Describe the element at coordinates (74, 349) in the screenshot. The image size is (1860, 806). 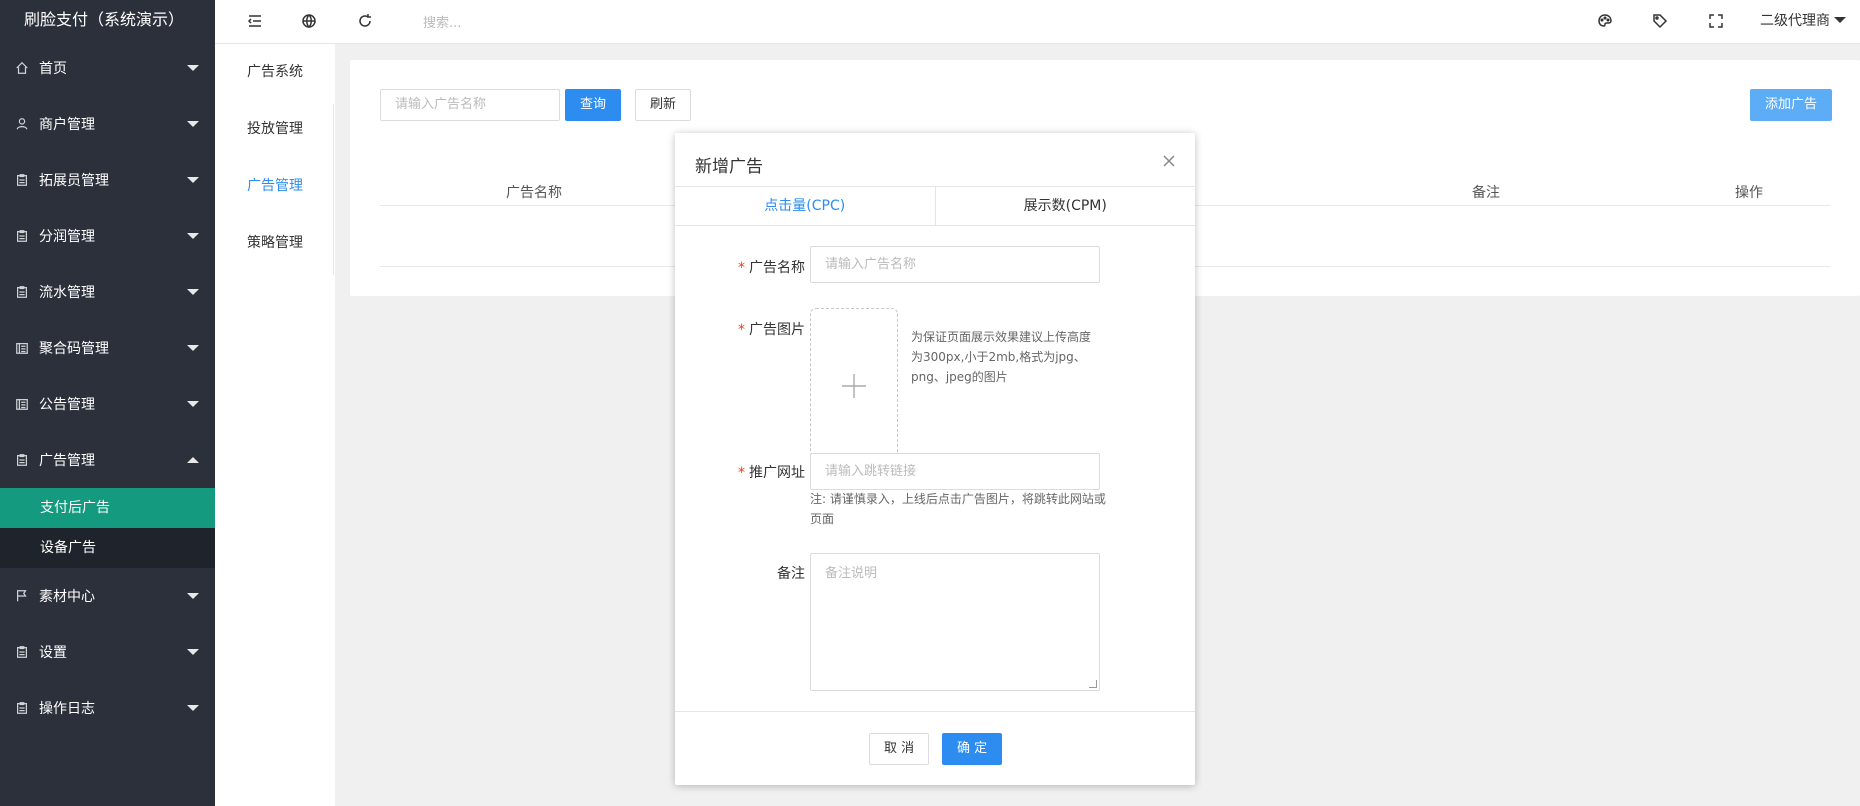
I see `sidebar-item-label: 聚合码管理` at that location.